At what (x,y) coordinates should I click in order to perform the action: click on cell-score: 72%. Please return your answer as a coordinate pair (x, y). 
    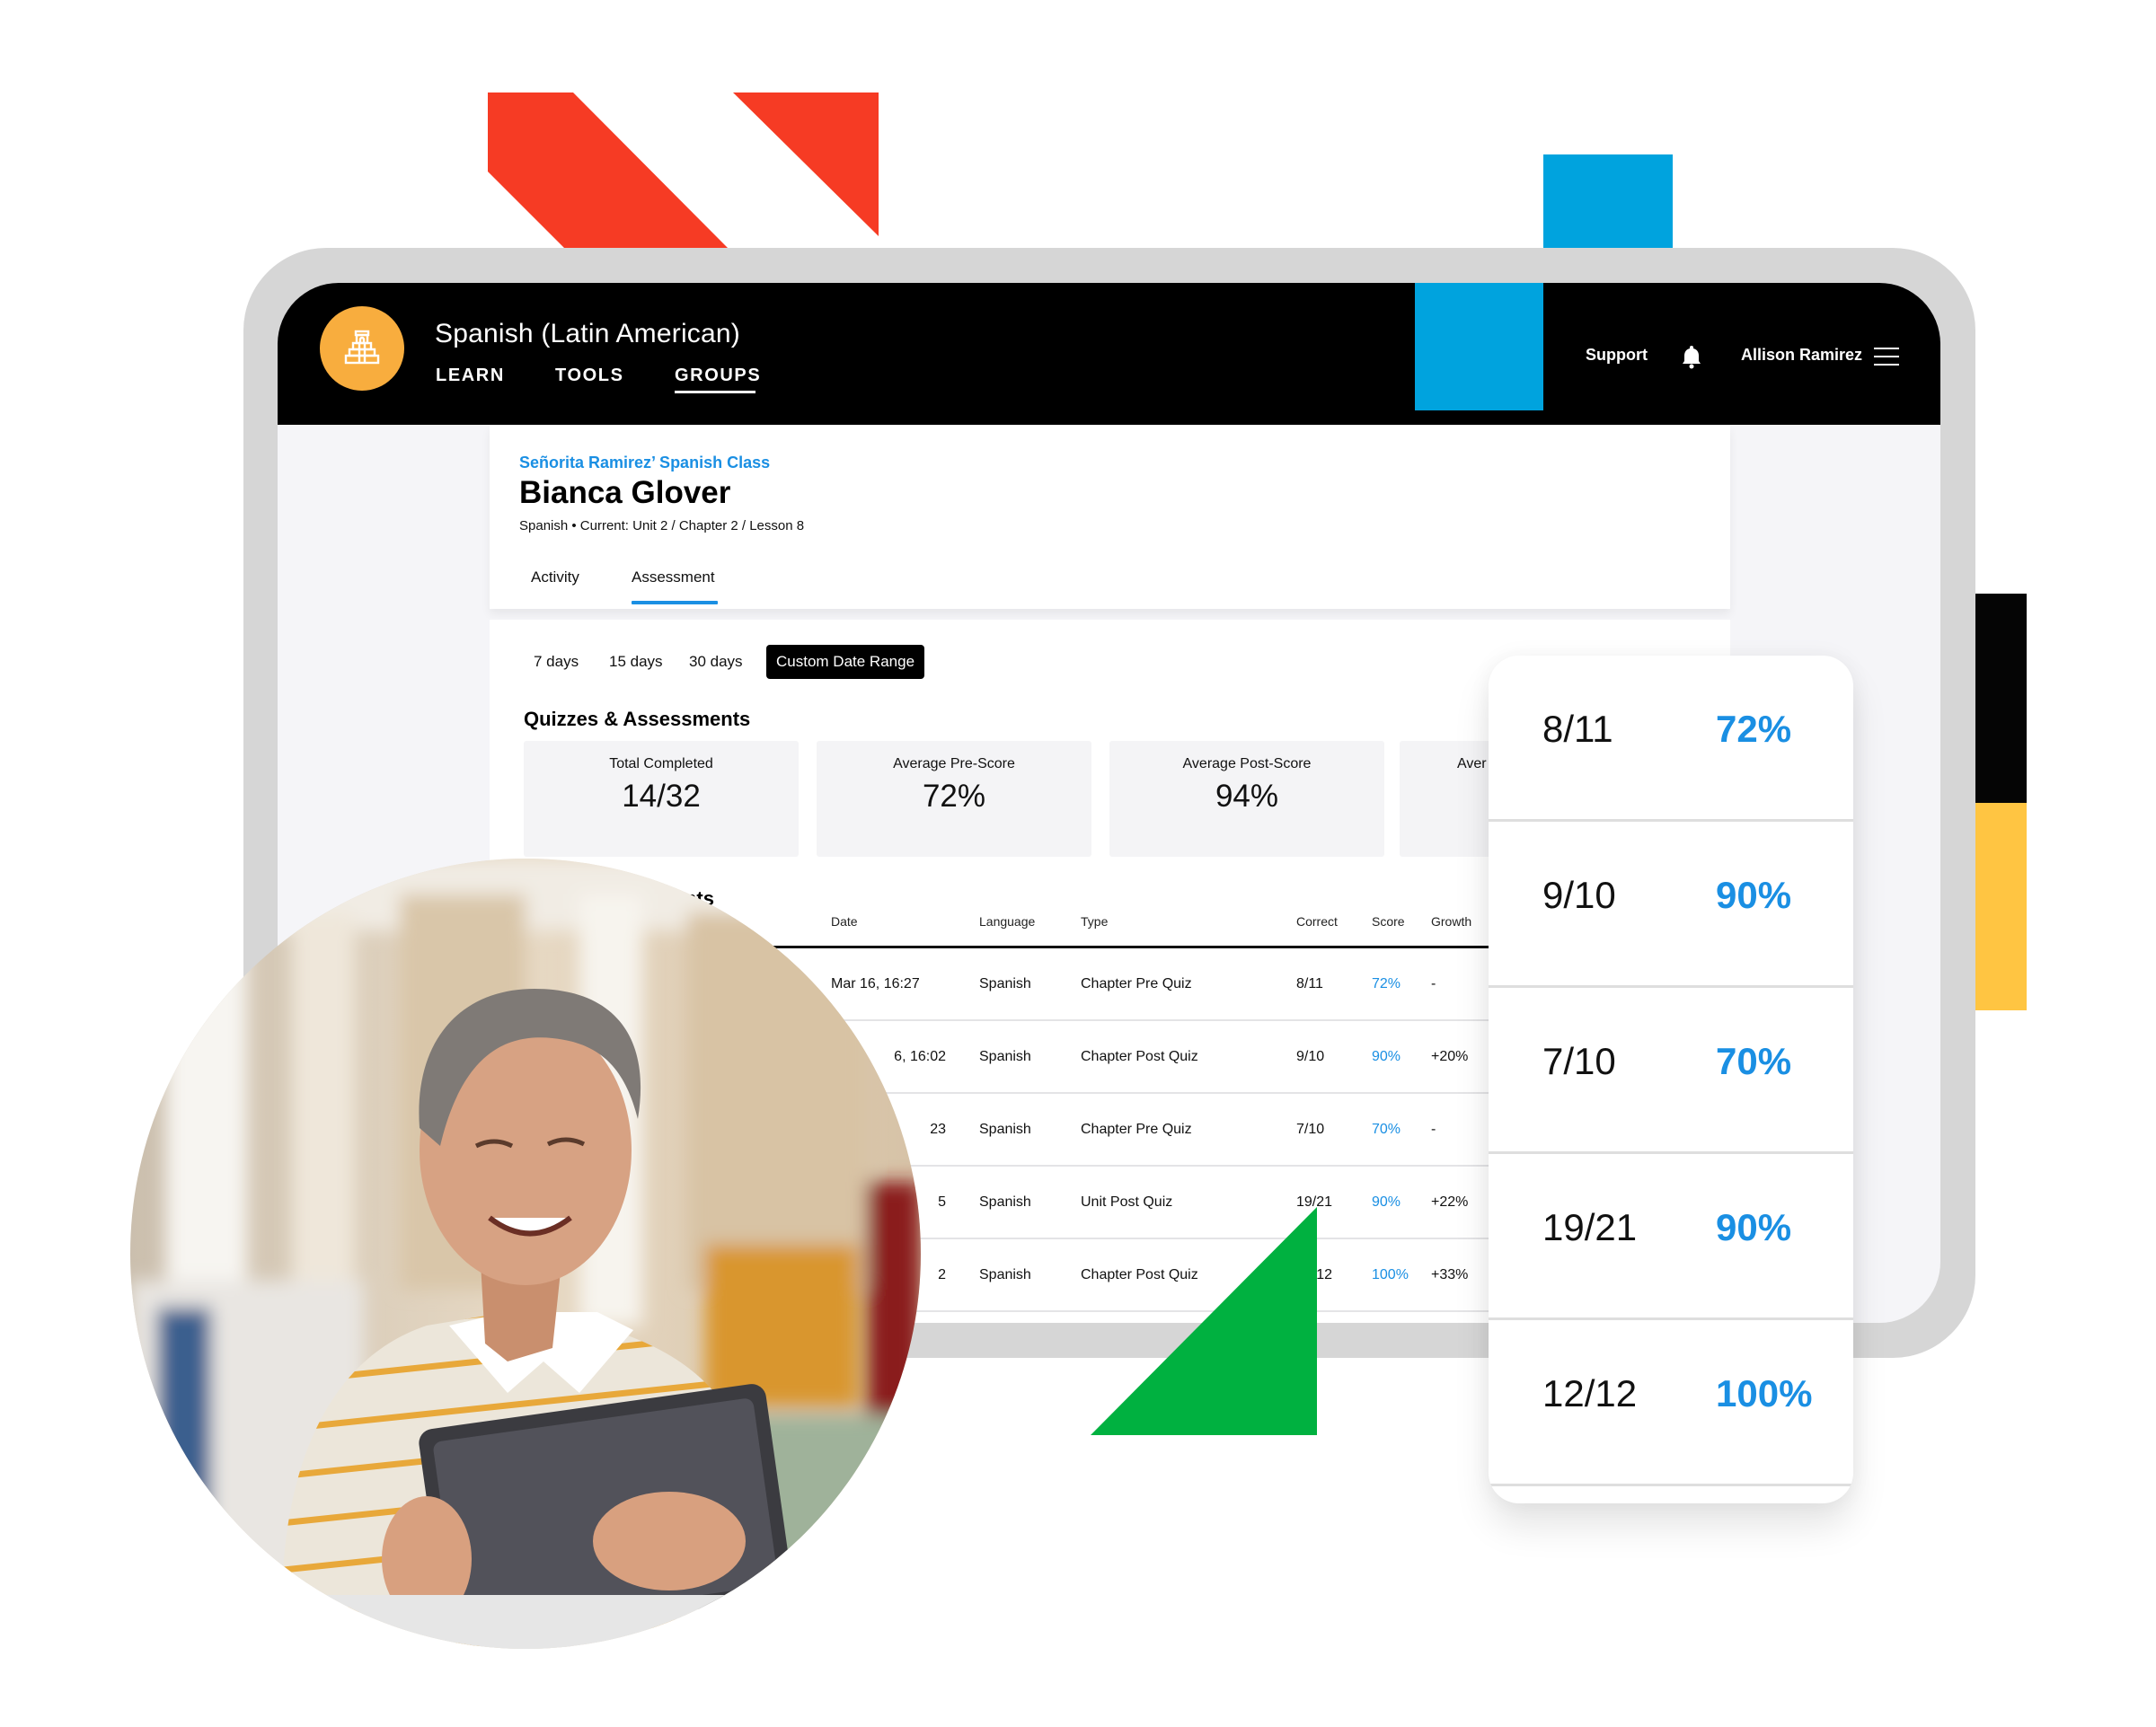
    Looking at the image, I should click on (1386, 983).